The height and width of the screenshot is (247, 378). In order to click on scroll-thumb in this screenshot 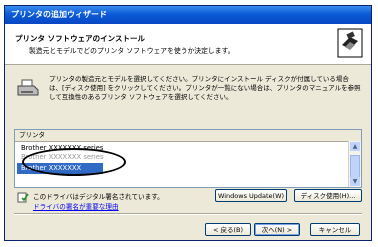, I will do `click(355, 167)`.